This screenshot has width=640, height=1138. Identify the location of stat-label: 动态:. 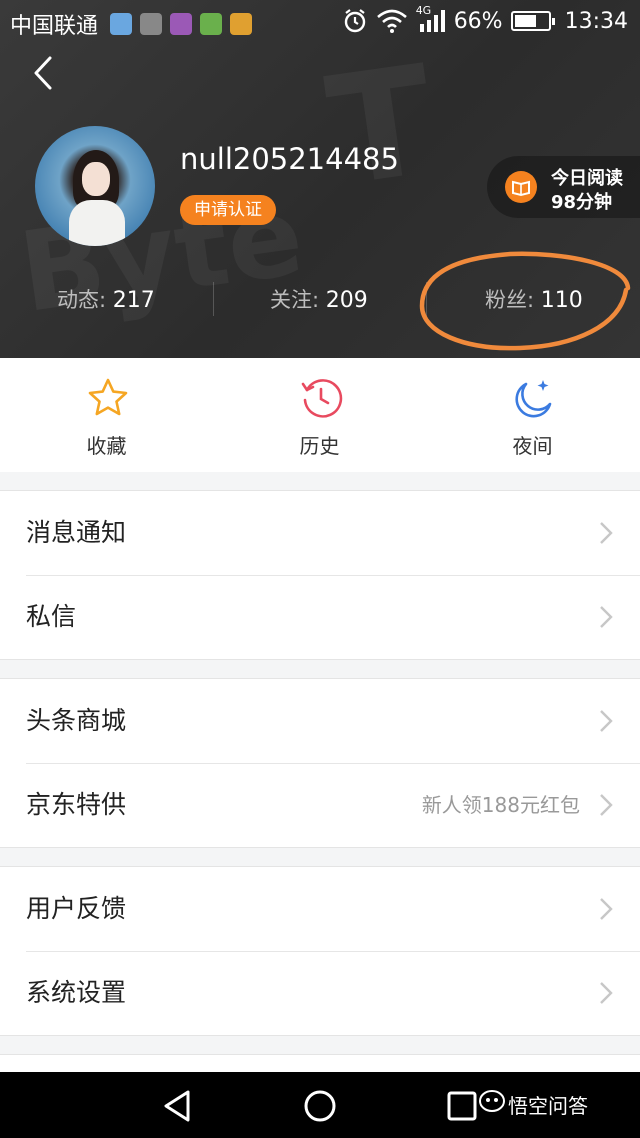
(82, 300).